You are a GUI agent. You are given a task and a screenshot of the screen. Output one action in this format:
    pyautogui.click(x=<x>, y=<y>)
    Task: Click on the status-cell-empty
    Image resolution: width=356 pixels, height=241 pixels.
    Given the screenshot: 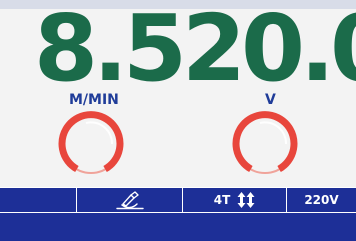 What is the action you would take?
    pyautogui.click(x=38, y=200)
    